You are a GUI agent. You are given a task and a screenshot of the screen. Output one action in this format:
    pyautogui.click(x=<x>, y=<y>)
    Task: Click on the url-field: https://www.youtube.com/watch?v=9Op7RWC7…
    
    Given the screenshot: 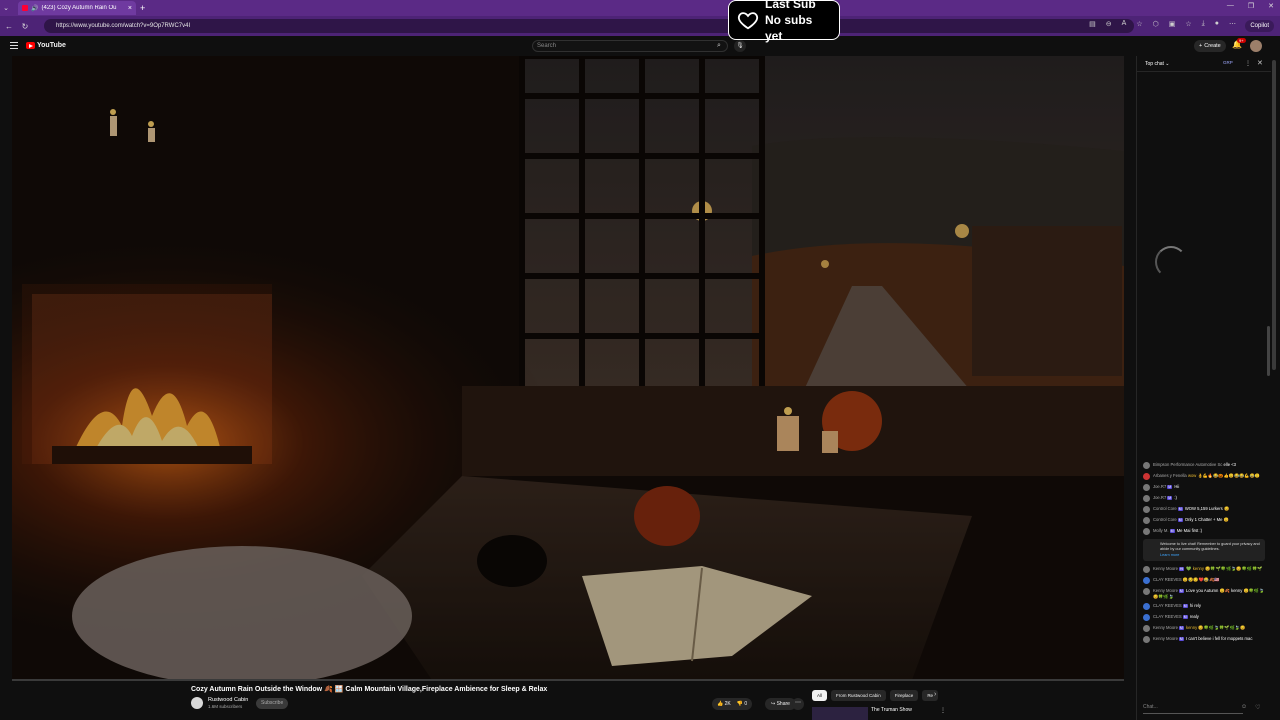 What is the action you would take?
    pyautogui.click(x=589, y=26)
    